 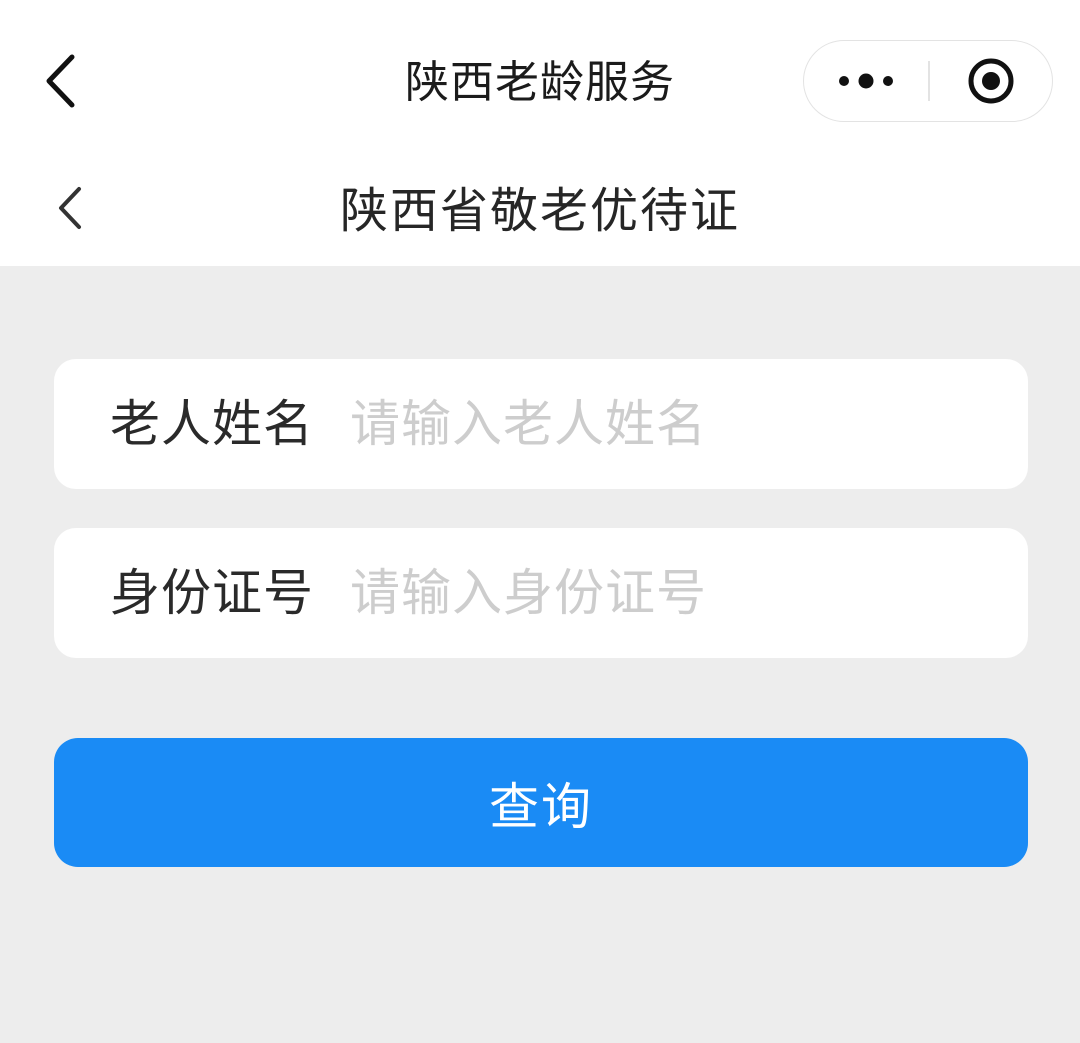 I want to click on more-button, so click(x=866, y=80).